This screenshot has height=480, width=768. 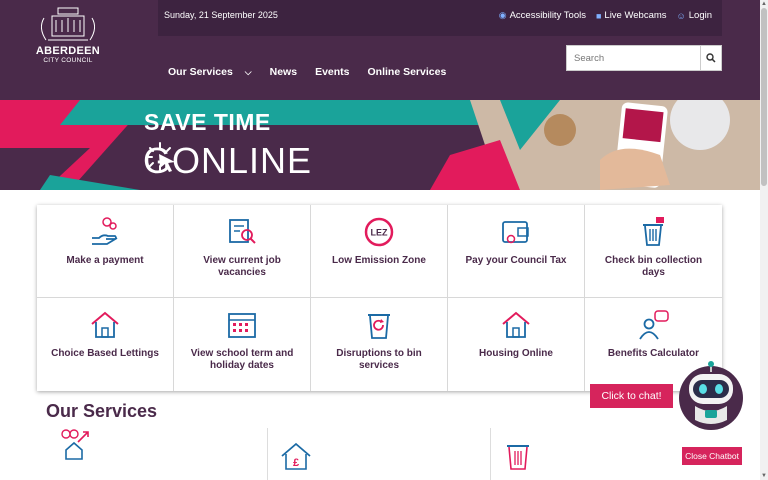 I want to click on banner-subheading: G ONLINE, so click(x=227, y=161).